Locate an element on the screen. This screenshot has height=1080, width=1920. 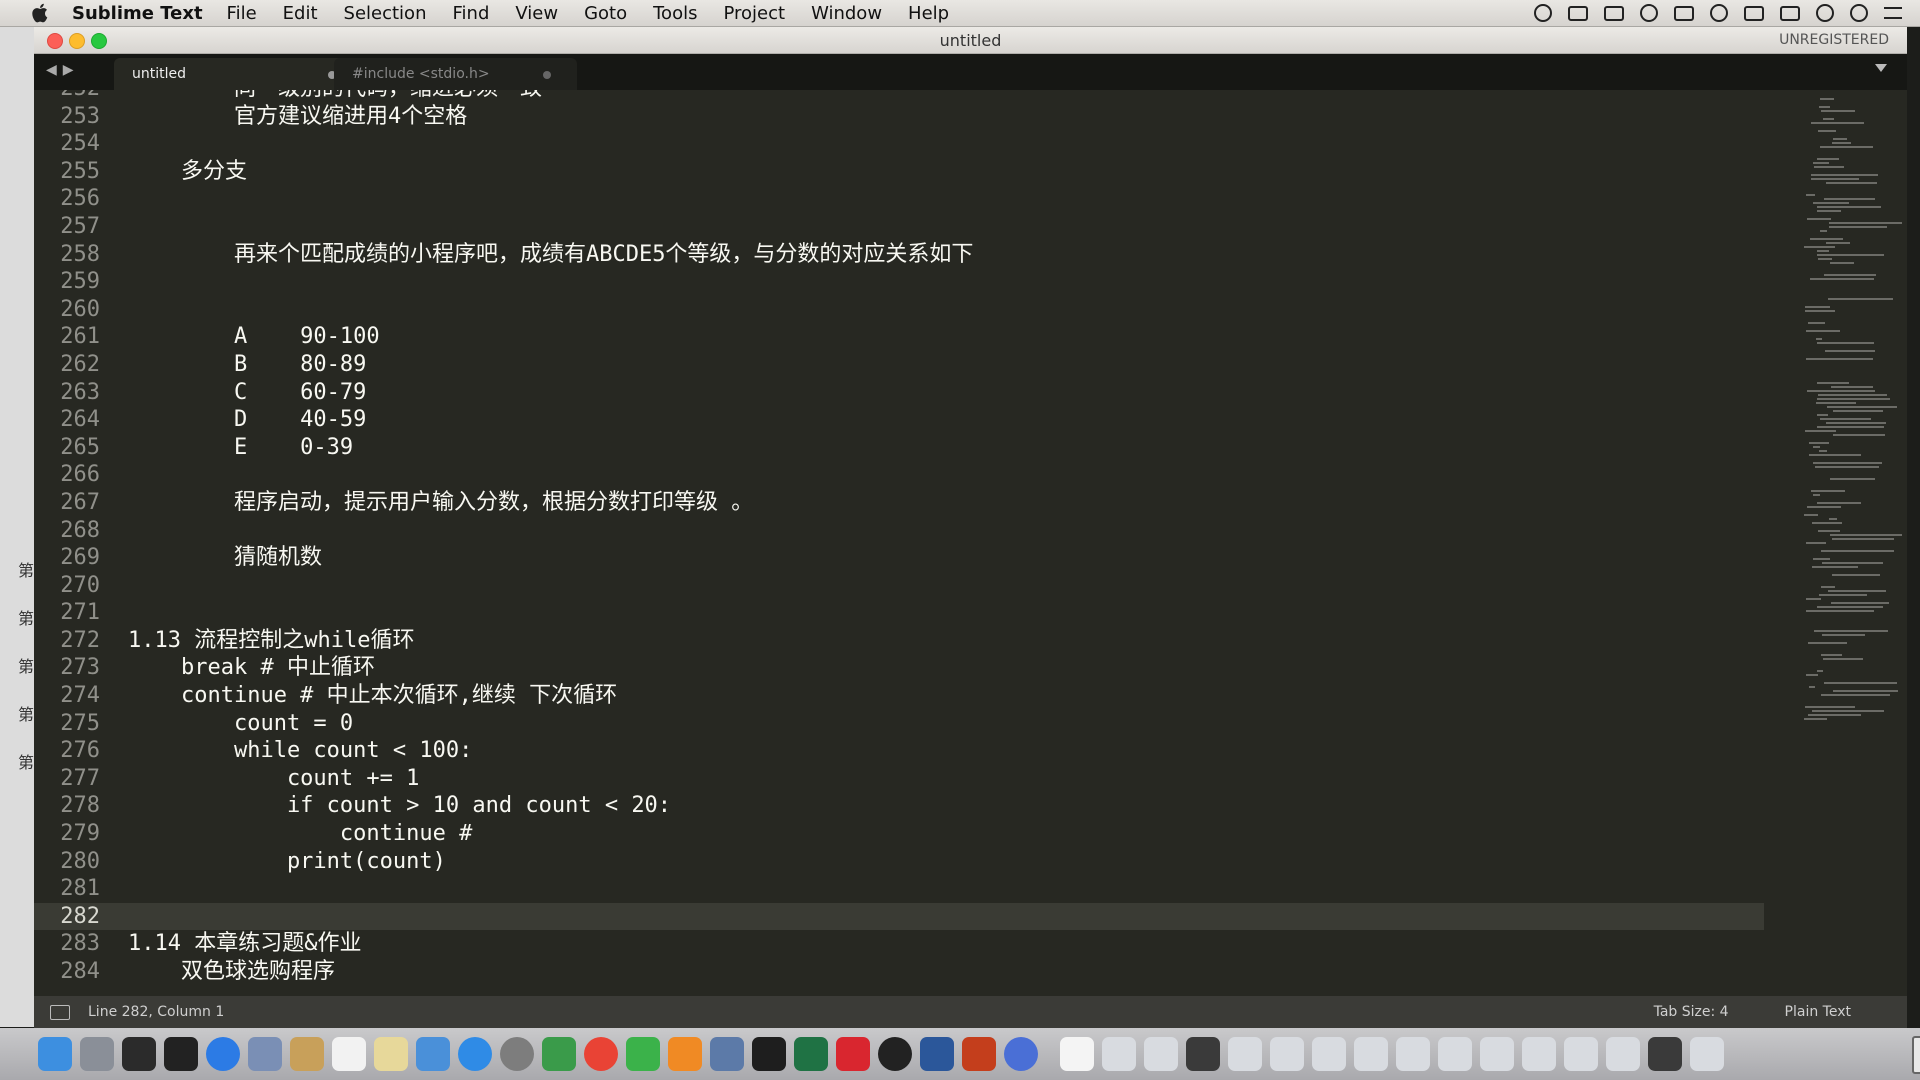
notification-center-icon is located at coordinates (1893, 13).